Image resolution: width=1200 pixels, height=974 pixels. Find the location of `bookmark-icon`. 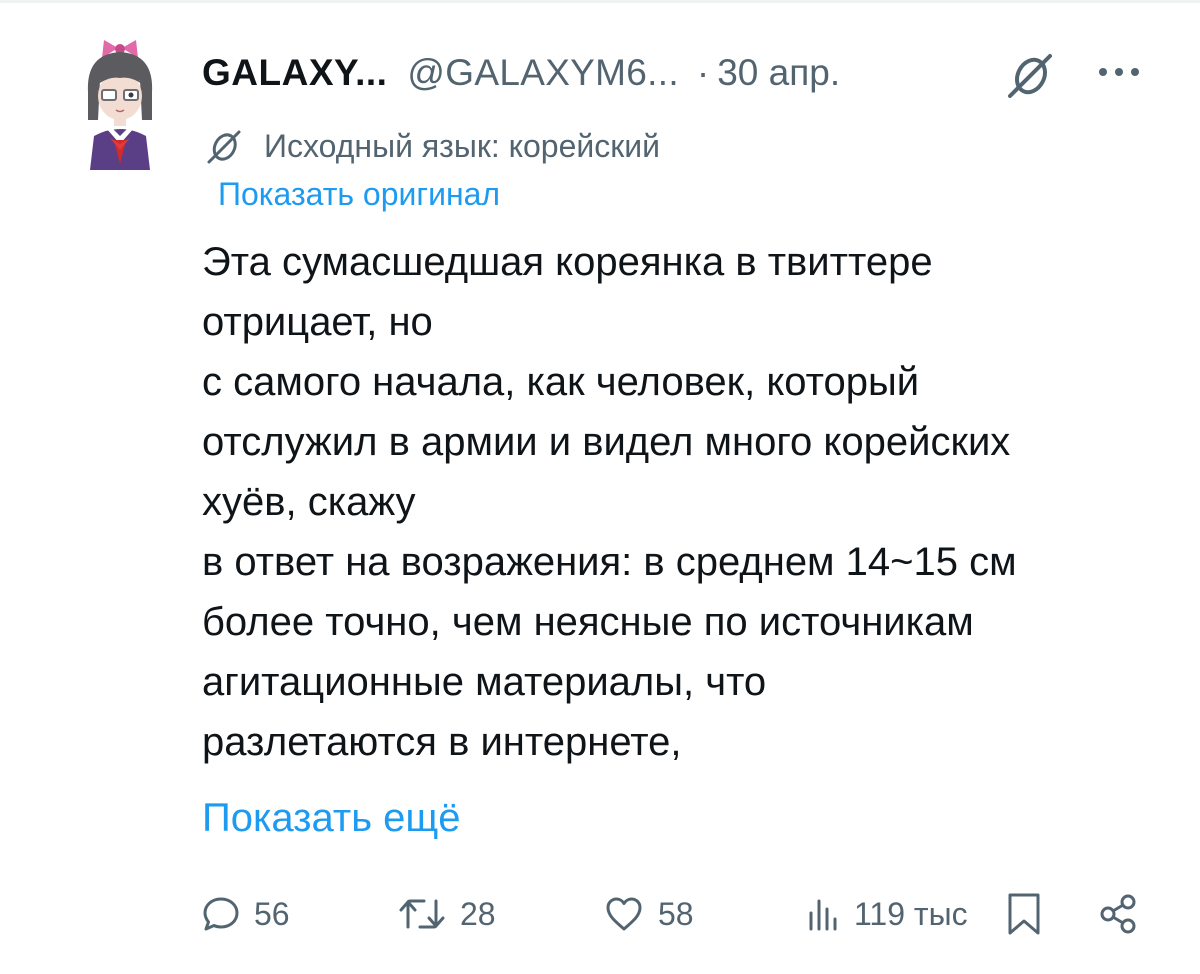

bookmark-icon is located at coordinates (1024, 914).